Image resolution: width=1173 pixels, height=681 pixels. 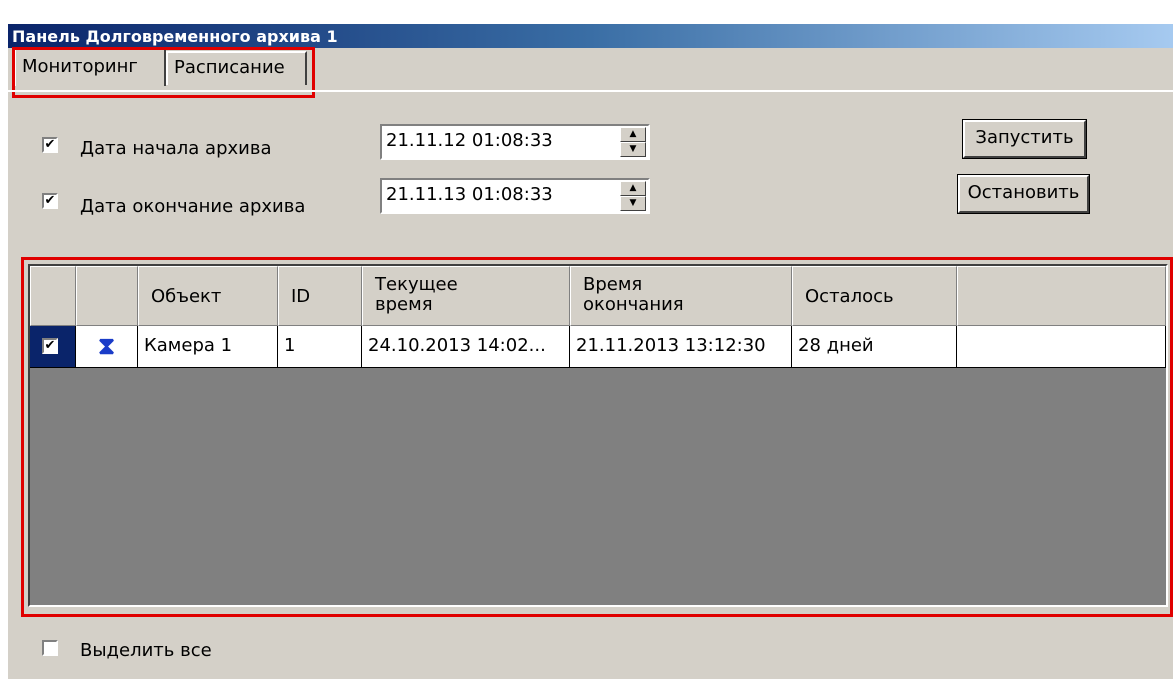 What do you see at coordinates (515, 142) in the screenshot?
I see `archive-start-datetime-field: 21.11.12 01:08:33` at bounding box center [515, 142].